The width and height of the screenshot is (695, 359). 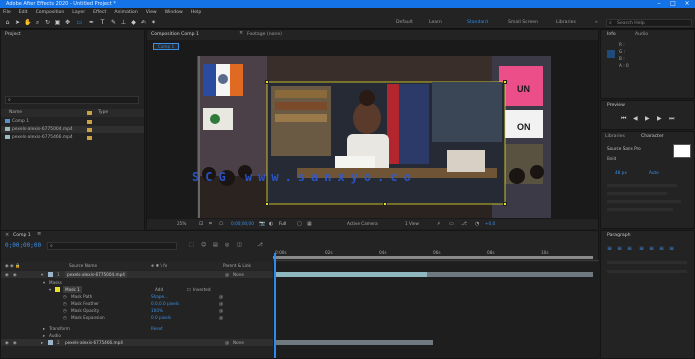 I want to click on leading-value: Auto, so click(x=654, y=172).